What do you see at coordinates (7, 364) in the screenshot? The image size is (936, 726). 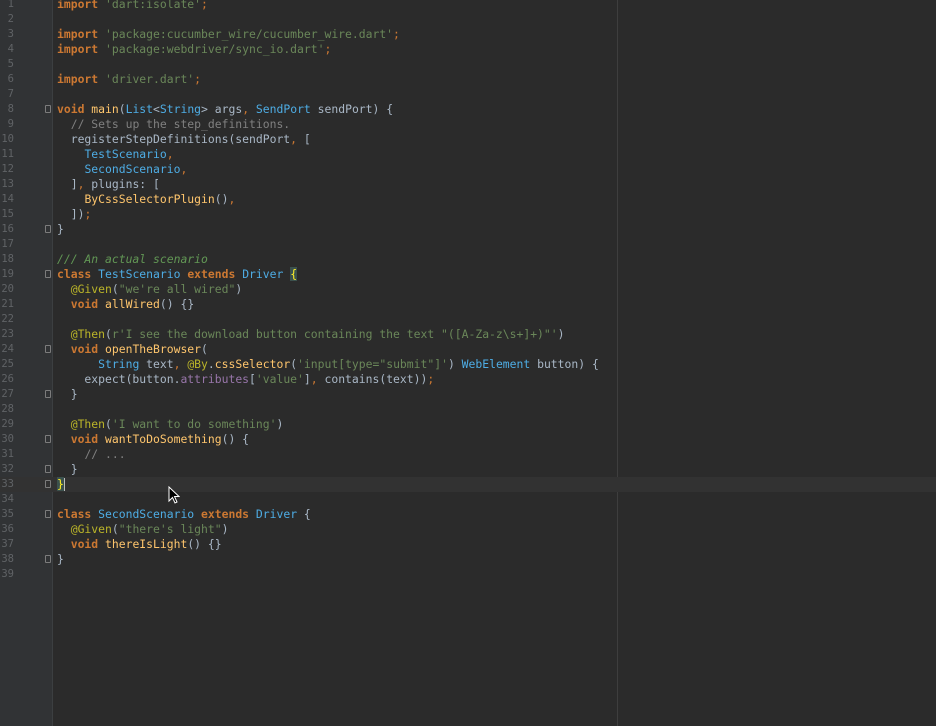 I see `line-number: 25` at bounding box center [7, 364].